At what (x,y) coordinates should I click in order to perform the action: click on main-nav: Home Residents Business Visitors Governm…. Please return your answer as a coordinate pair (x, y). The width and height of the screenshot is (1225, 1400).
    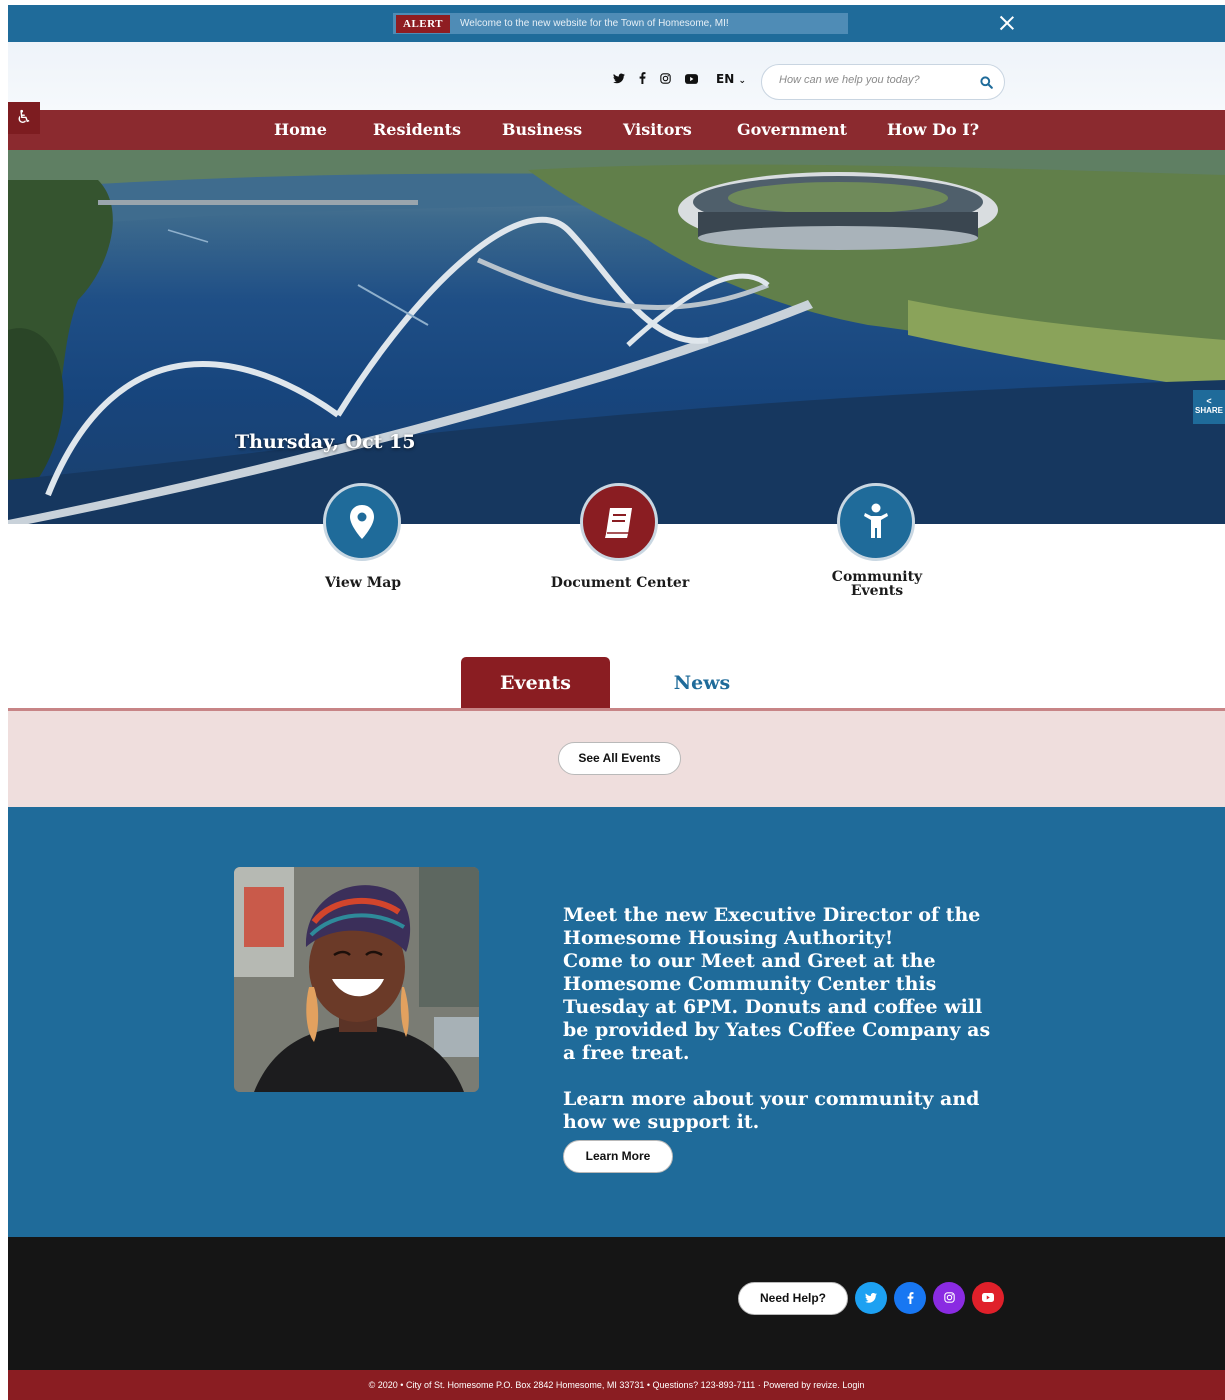
    Looking at the image, I should click on (616, 130).